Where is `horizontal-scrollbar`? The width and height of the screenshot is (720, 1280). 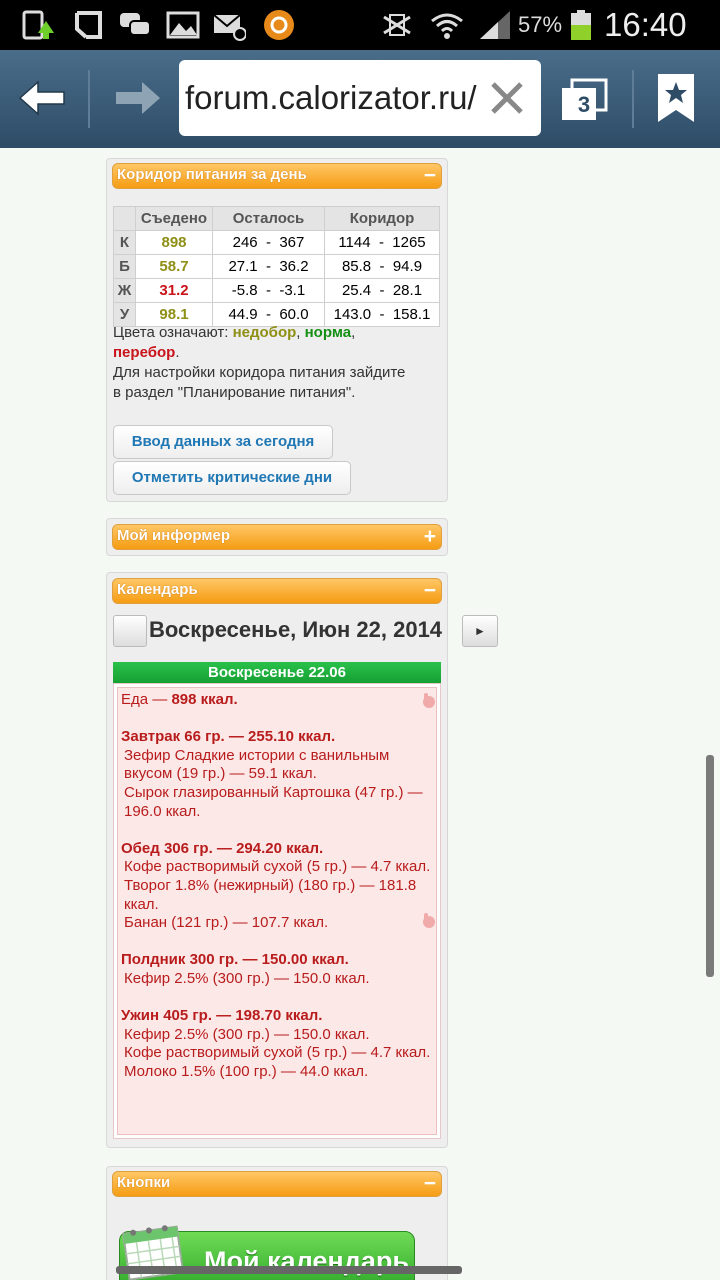
horizontal-scrollbar is located at coordinates (289, 1270).